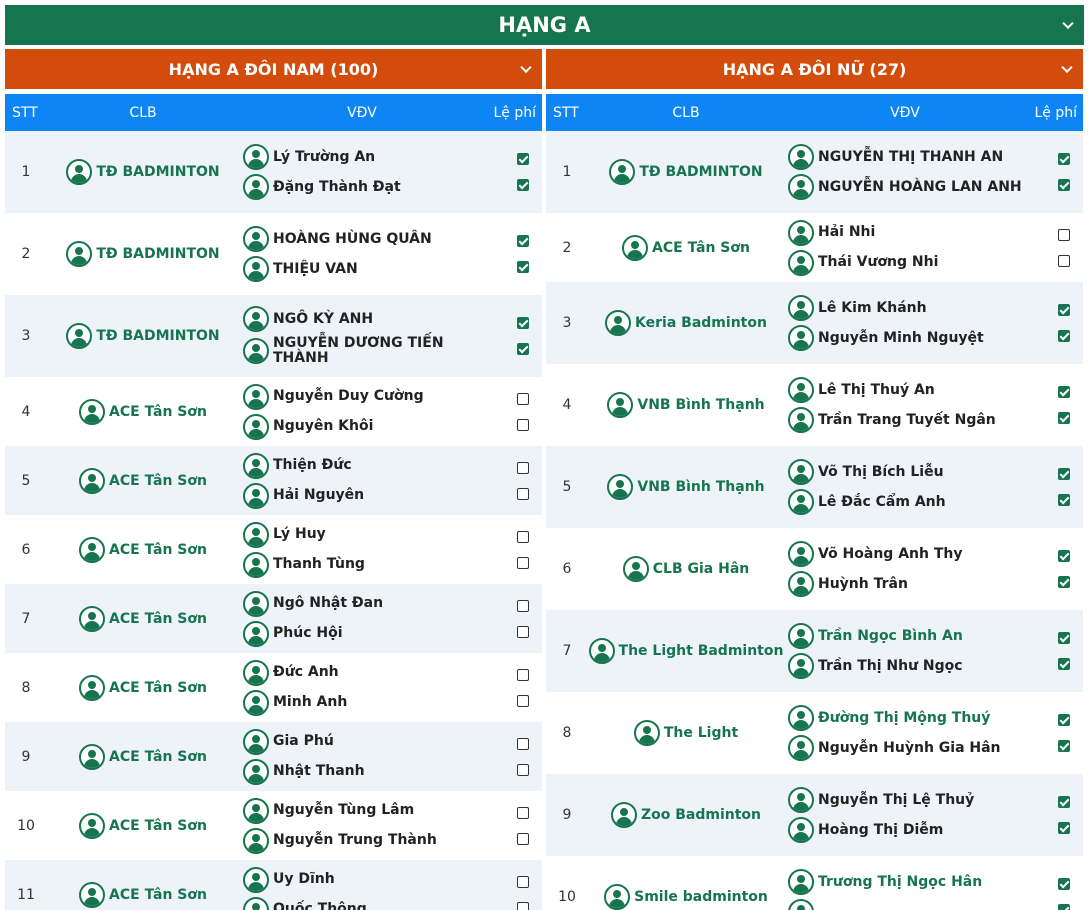 This screenshot has width=1088, height=910. I want to click on club-cell: Keria Badminton, so click(686, 323).